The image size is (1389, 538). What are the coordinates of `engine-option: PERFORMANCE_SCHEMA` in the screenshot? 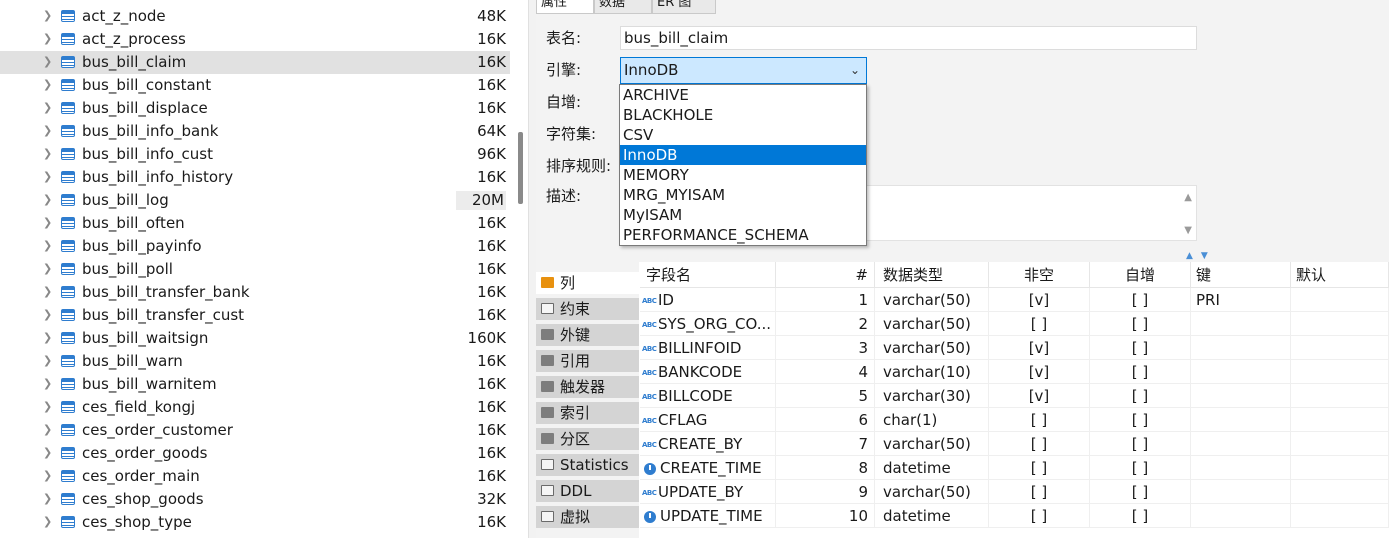 It's located at (743, 235).